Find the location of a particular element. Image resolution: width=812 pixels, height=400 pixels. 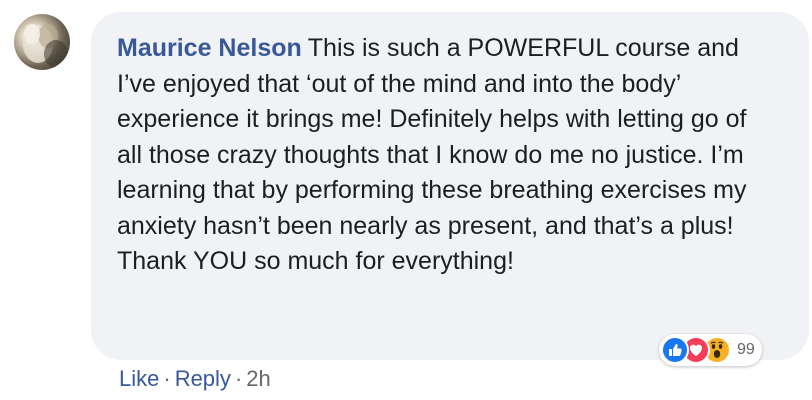

reactions-summary: 99 is located at coordinates (710, 350).